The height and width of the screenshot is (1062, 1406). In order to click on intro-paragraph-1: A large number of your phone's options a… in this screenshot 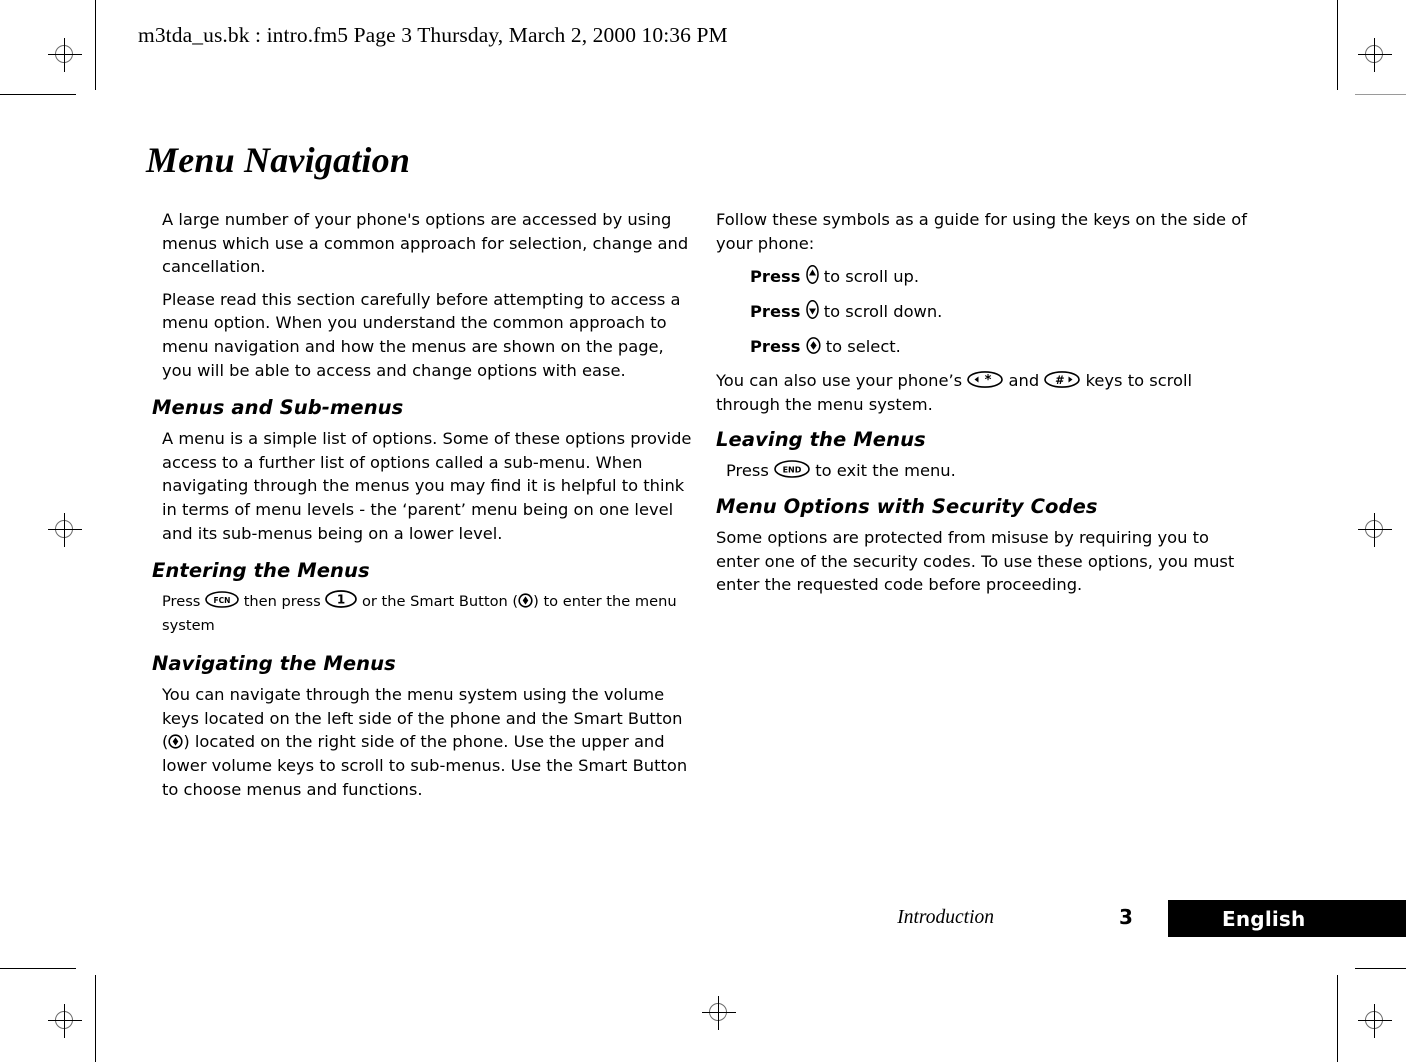, I will do `click(425, 243)`.